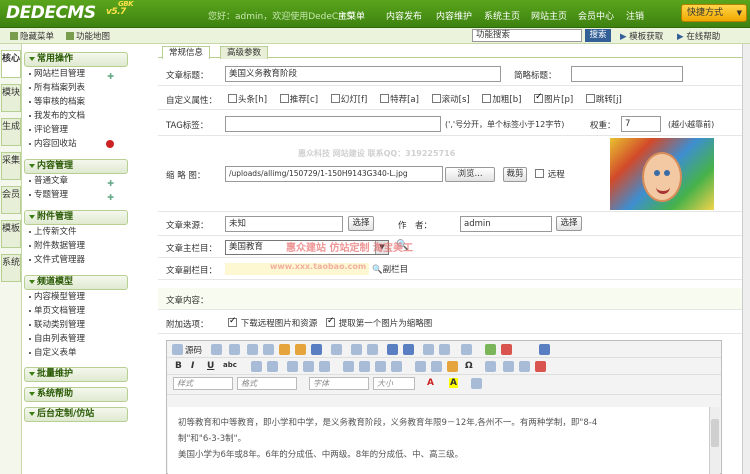 Image resolution: width=750 pixels, height=474 pixels. Describe the element at coordinates (244, 52) in the screenshot. I see `tab-advanced: 高级参数` at that location.